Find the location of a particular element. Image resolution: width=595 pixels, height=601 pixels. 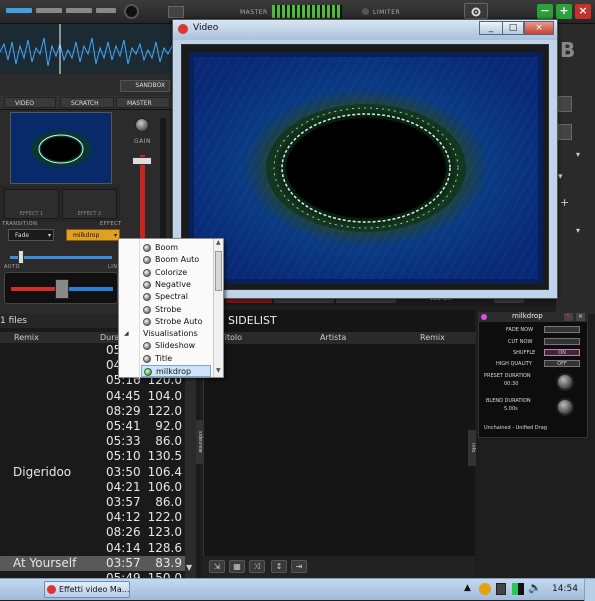

high-quality-toggle: OFF is located at coordinates (562, 363).